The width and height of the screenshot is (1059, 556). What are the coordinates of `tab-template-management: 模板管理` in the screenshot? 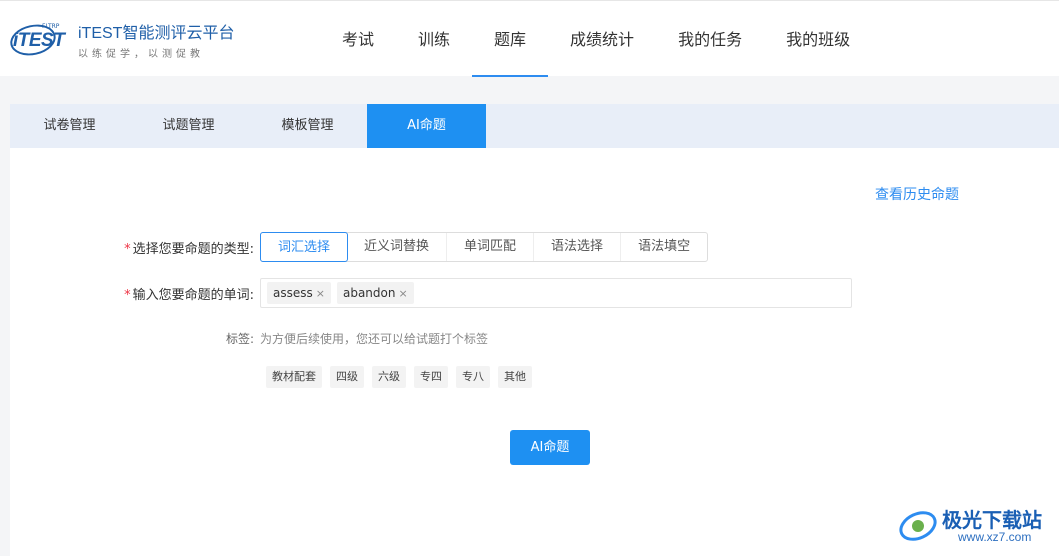 It's located at (307, 126).